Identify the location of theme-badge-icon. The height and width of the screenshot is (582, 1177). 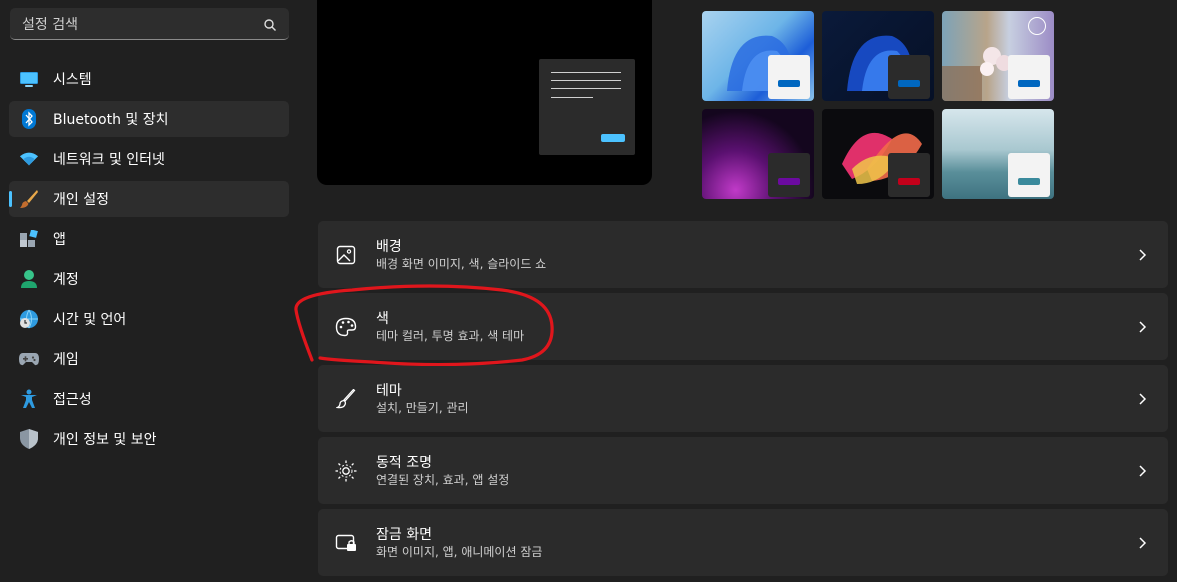
(1037, 26).